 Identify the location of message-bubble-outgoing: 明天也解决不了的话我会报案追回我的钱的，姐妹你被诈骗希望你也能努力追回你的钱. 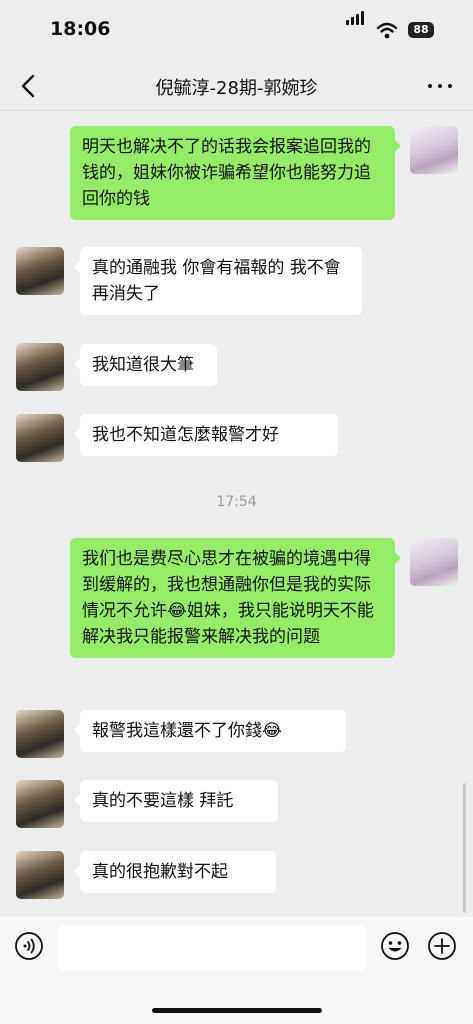
(235, 173).